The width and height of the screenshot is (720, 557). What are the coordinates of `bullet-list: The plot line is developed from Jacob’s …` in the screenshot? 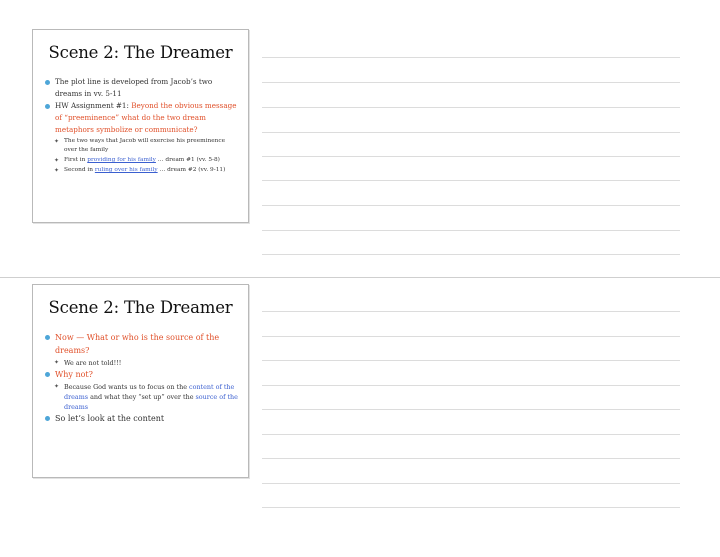 It's located at (140, 125).